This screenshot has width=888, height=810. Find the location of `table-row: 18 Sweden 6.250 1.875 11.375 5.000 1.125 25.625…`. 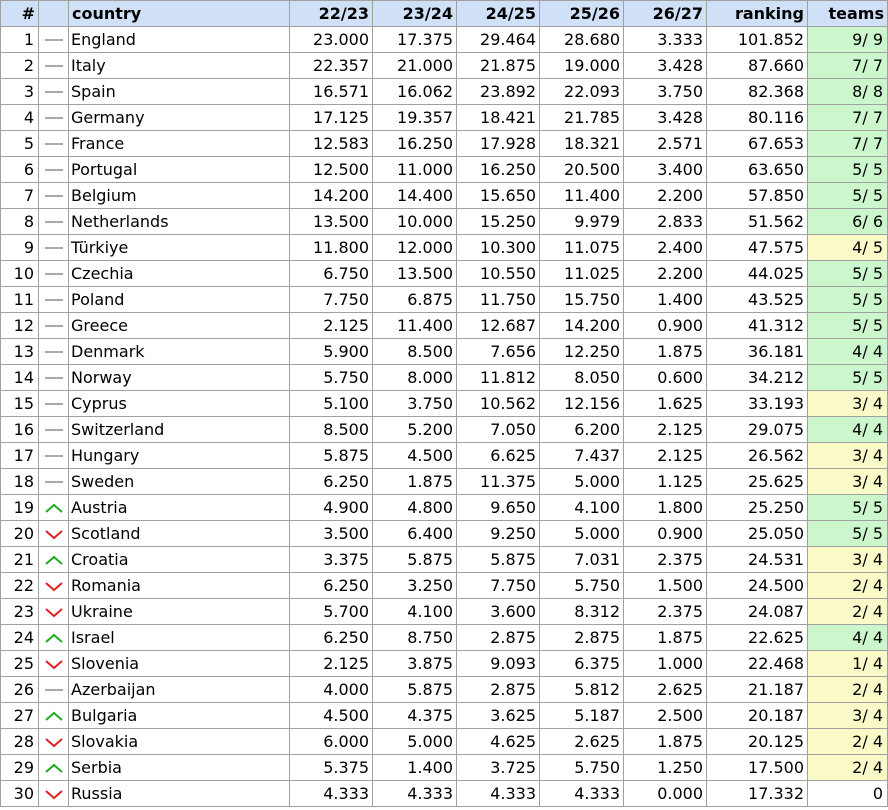

table-row: 18 Sweden 6.250 1.875 11.375 5.000 1.125 25.625… is located at coordinates (444, 481).